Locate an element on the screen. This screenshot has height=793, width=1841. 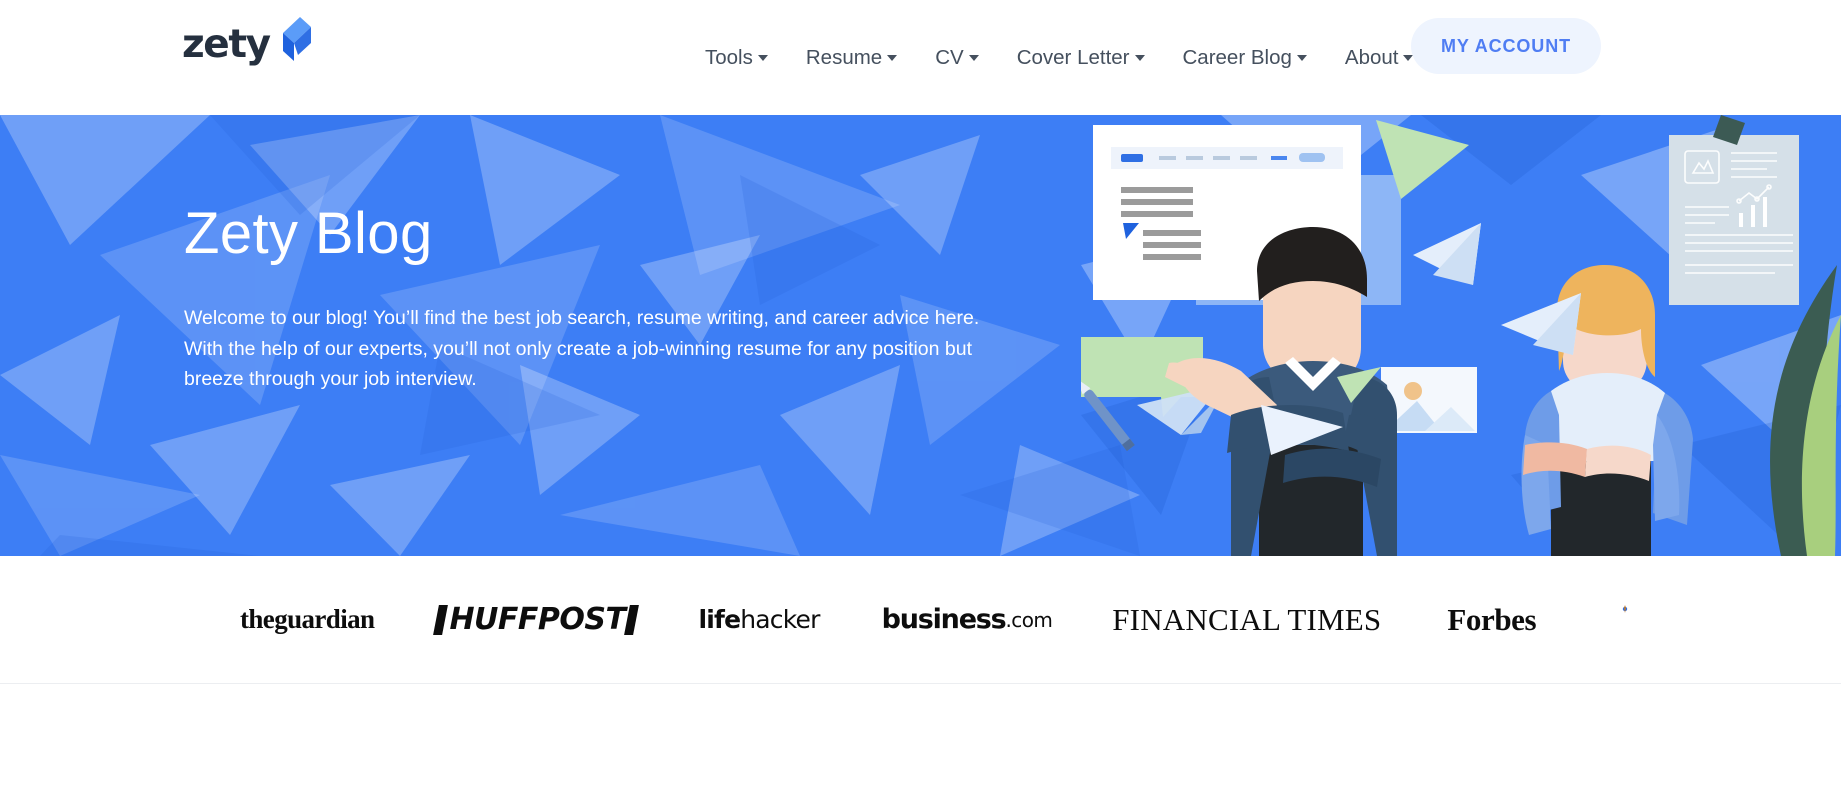
zety-arrow-logo-icon is located at coordinates (292, 40).